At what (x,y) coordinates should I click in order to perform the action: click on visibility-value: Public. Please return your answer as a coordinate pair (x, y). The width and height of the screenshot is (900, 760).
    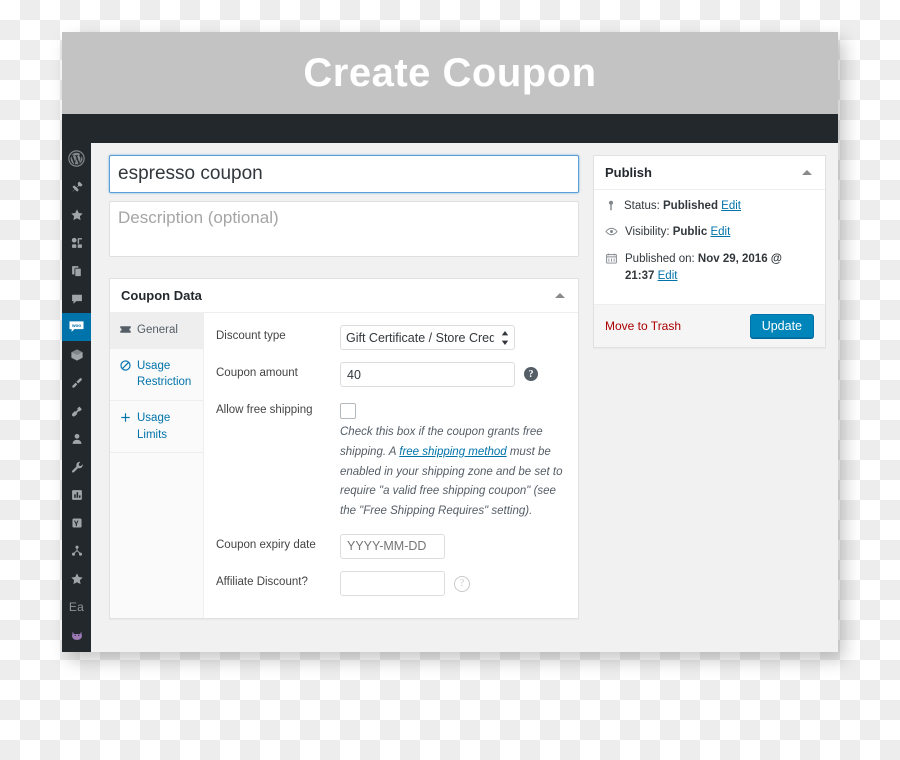
    Looking at the image, I should click on (690, 232).